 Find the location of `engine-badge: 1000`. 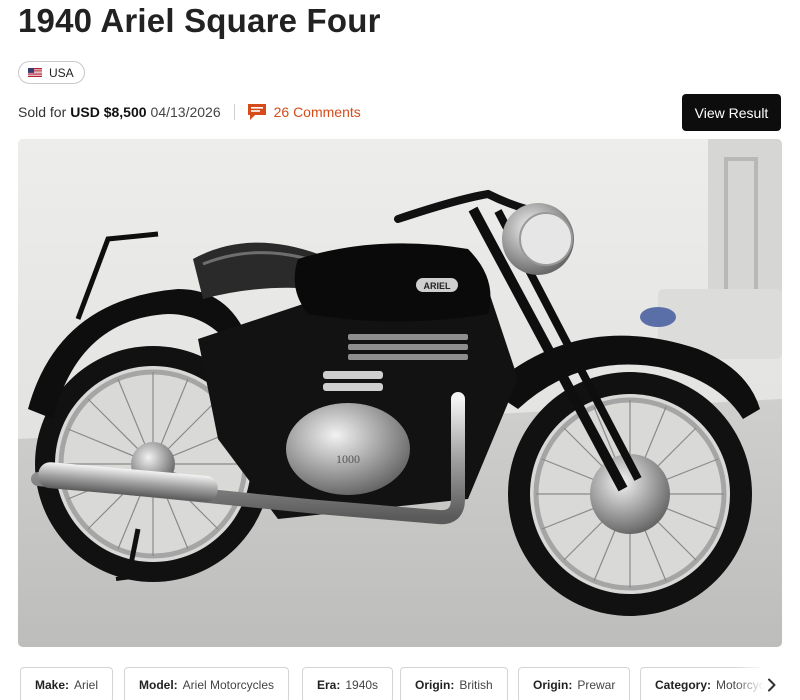

engine-badge: 1000 is located at coordinates (348, 459).